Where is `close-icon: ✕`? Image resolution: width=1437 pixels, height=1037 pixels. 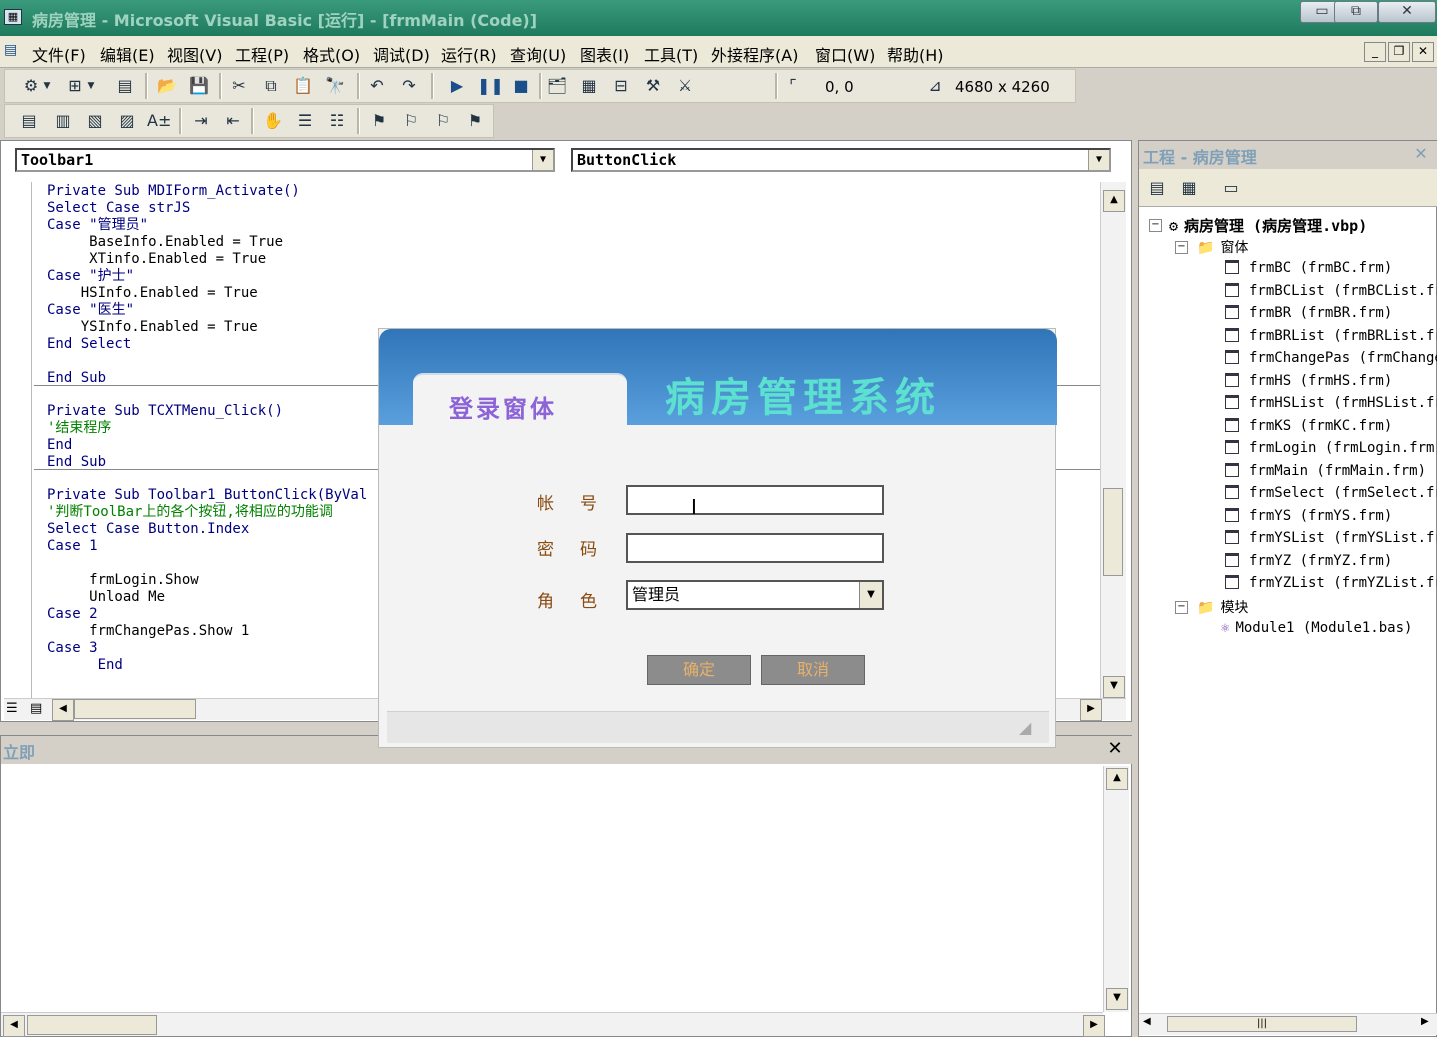 close-icon: ✕ is located at coordinates (1115, 749).